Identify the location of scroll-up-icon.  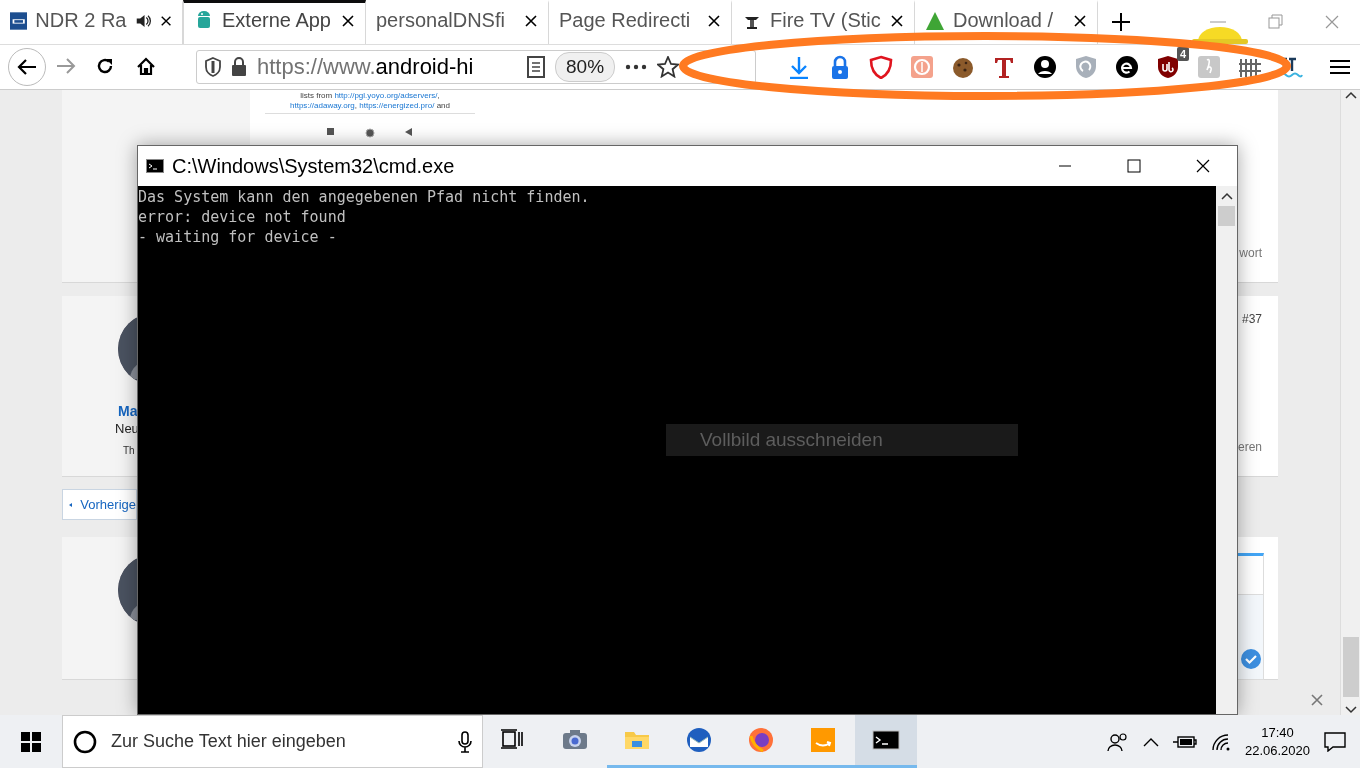
(1350, 95).